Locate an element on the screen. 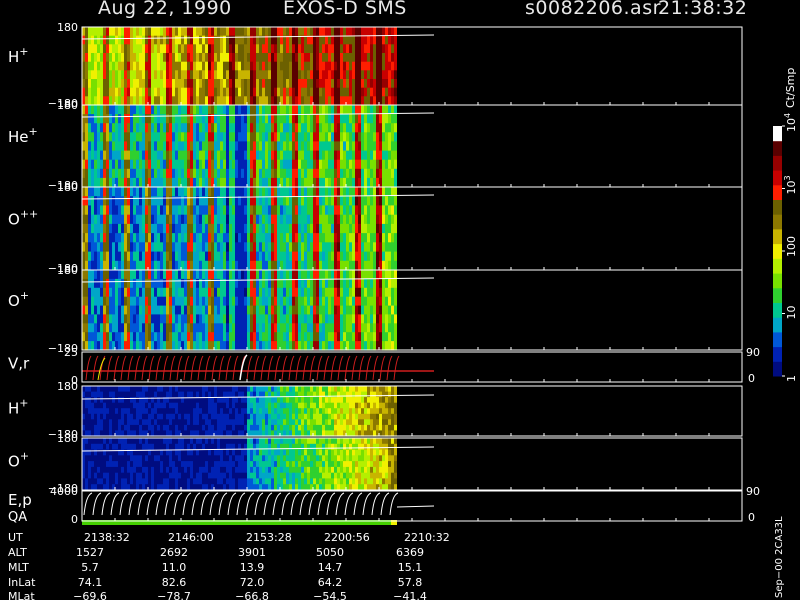 This screenshot has height=600, width=800. orbit-cell: −41.4 is located at coordinates (410, 595).